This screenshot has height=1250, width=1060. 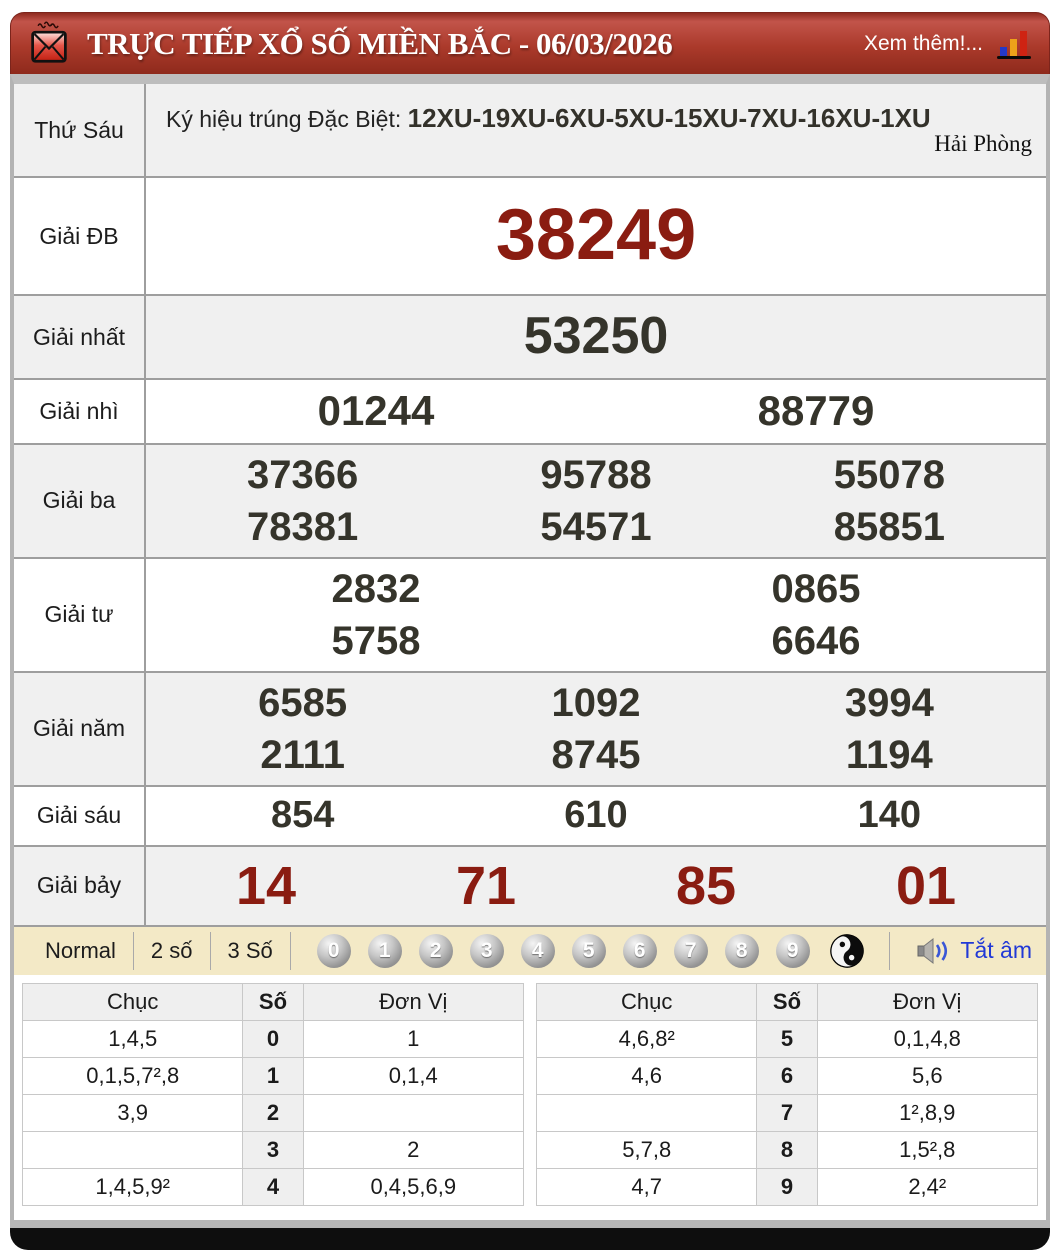 What do you see at coordinates (927, 1186) in the screenshot?
I see `summary-cell: 2,4²` at bounding box center [927, 1186].